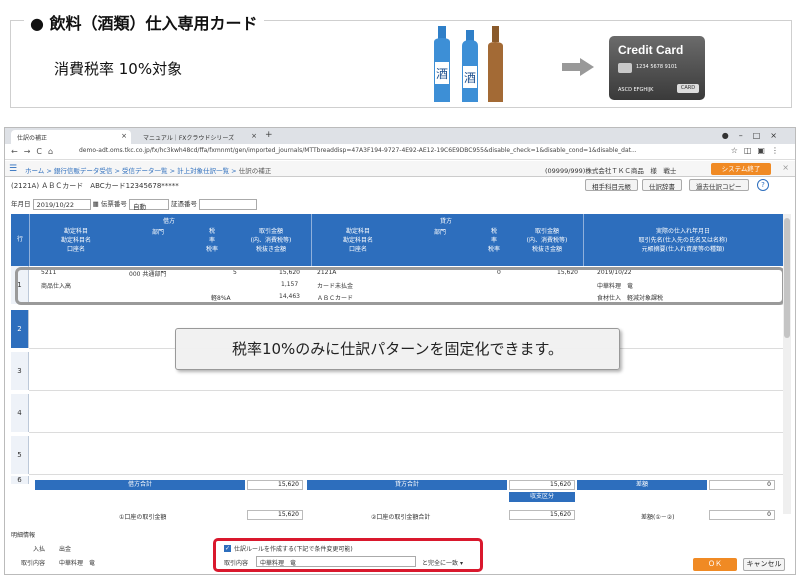 This screenshot has height=575, width=800. What do you see at coordinates (636, 90) in the screenshot?
I see `card-holder: ASCD EFGHIJK` at bounding box center [636, 90].